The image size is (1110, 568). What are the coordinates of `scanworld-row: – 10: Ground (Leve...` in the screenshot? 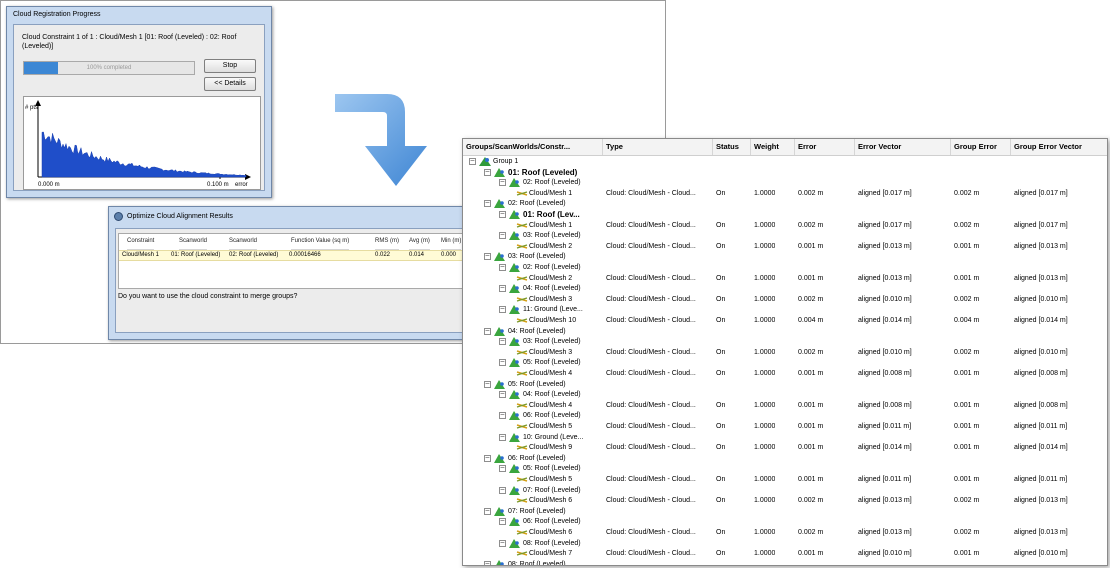 It's located at (785, 437).